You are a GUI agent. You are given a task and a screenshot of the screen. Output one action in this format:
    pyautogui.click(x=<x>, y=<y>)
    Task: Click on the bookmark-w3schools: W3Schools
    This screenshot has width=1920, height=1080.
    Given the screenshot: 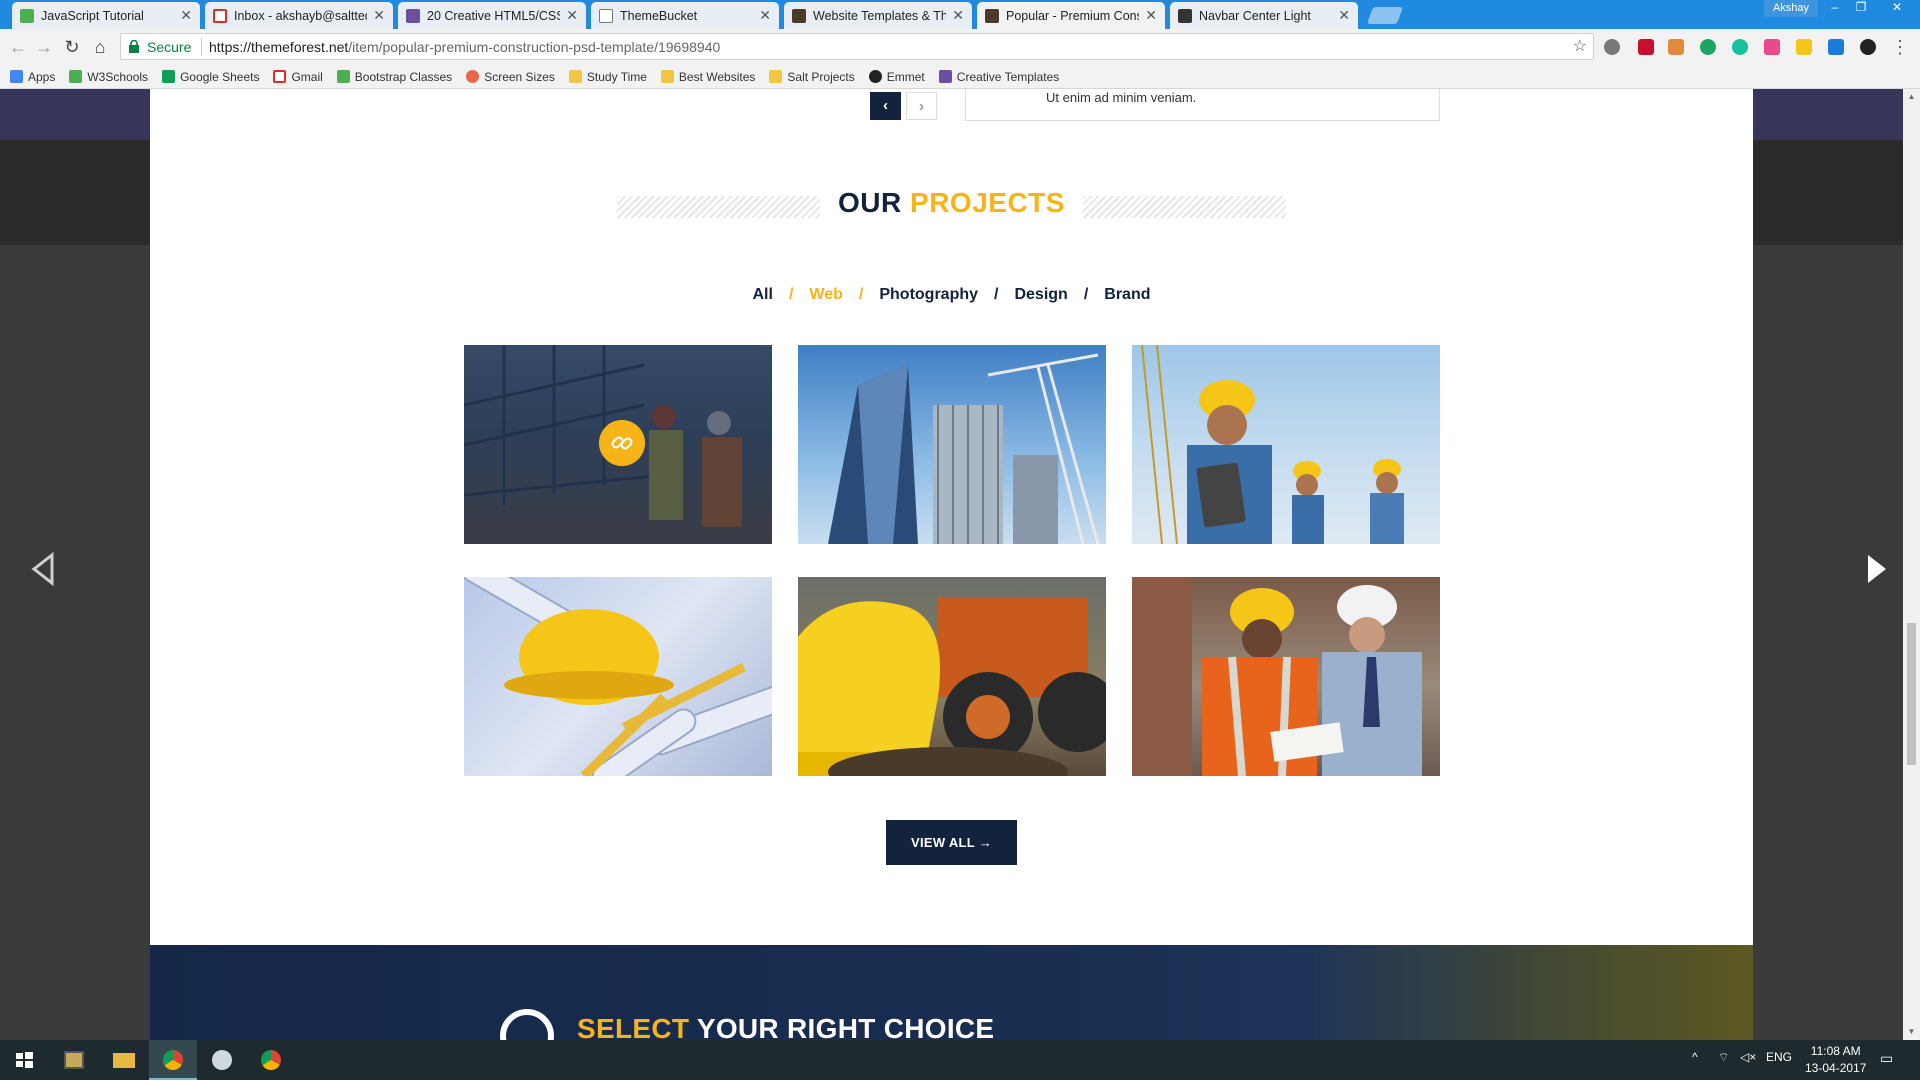 What is the action you would take?
    pyautogui.click(x=108, y=77)
    